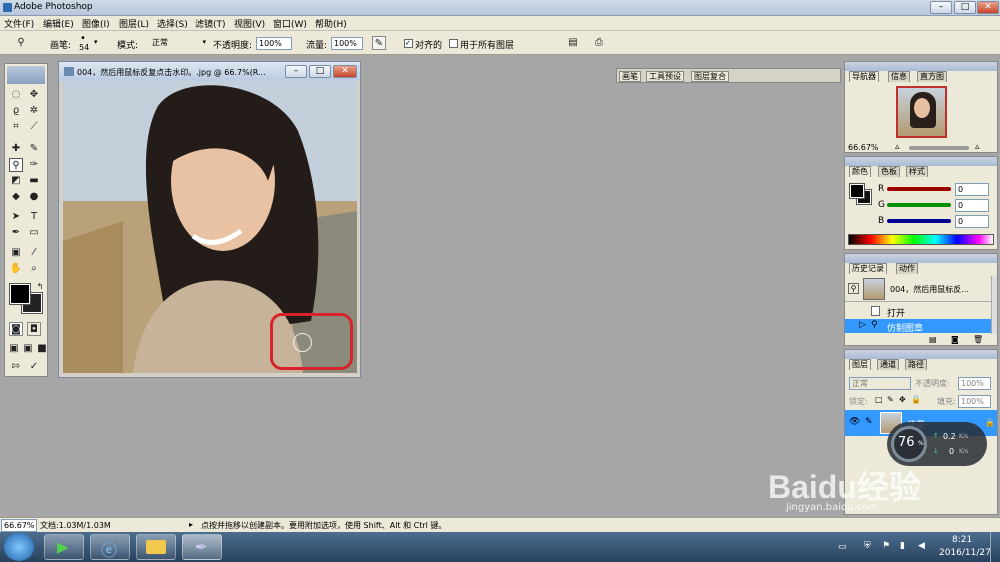 This screenshot has width=1000, height=562. What do you see at coordinates (899, 76) in the screenshot?
I see `tab-info: 信息` at bounding box center [899, 76].